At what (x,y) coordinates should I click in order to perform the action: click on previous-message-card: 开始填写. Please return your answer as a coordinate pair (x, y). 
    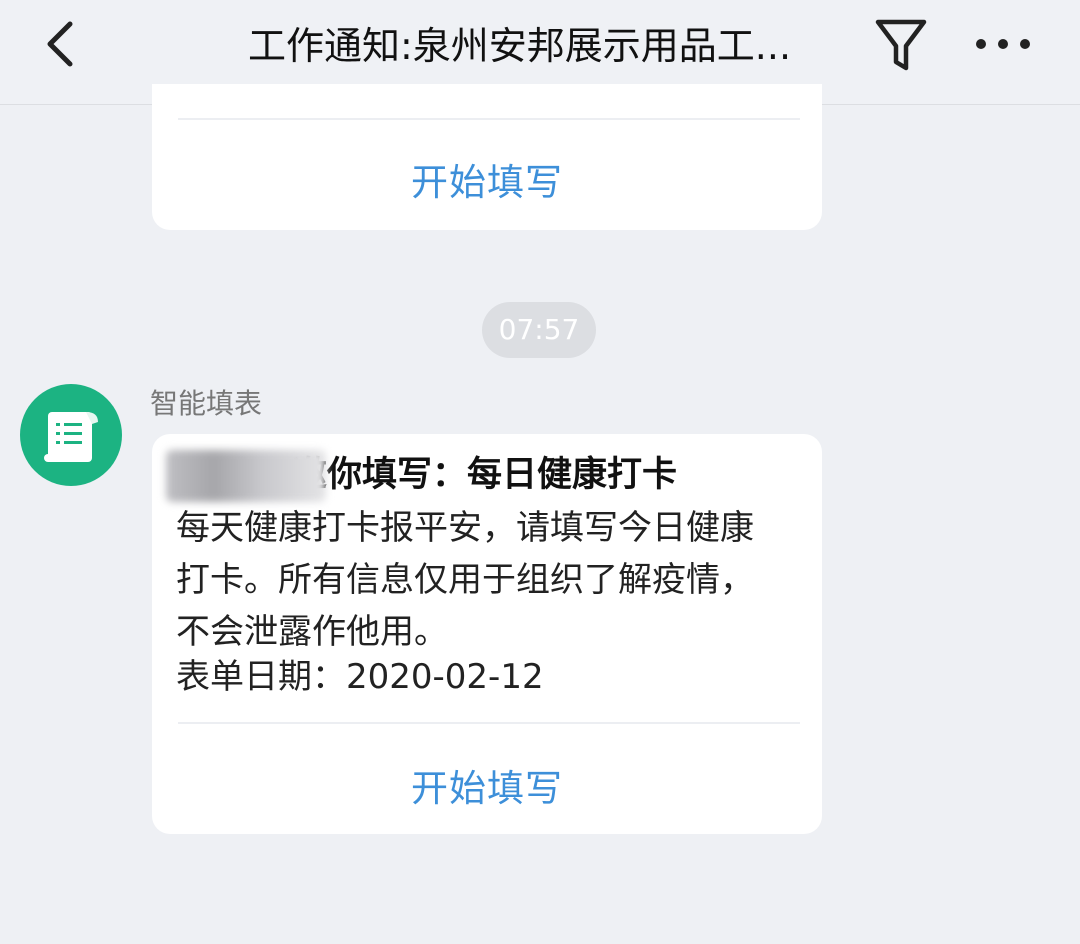
    Looking at the image, I should click on (487, 157).